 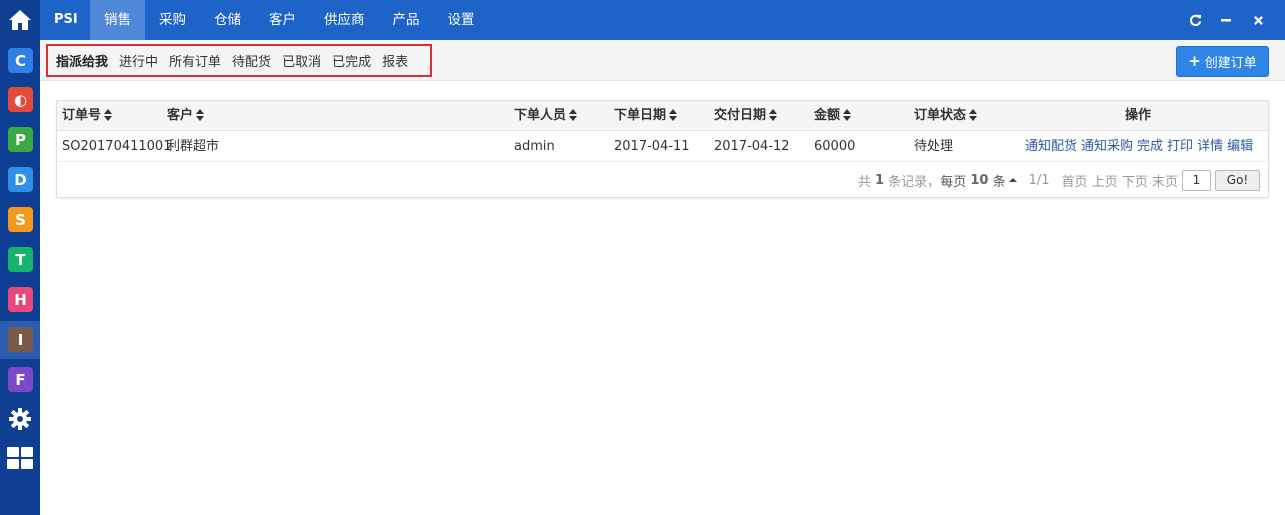 I want to click on create-order-button: + 创建订单, so click(x=1222, y=61).